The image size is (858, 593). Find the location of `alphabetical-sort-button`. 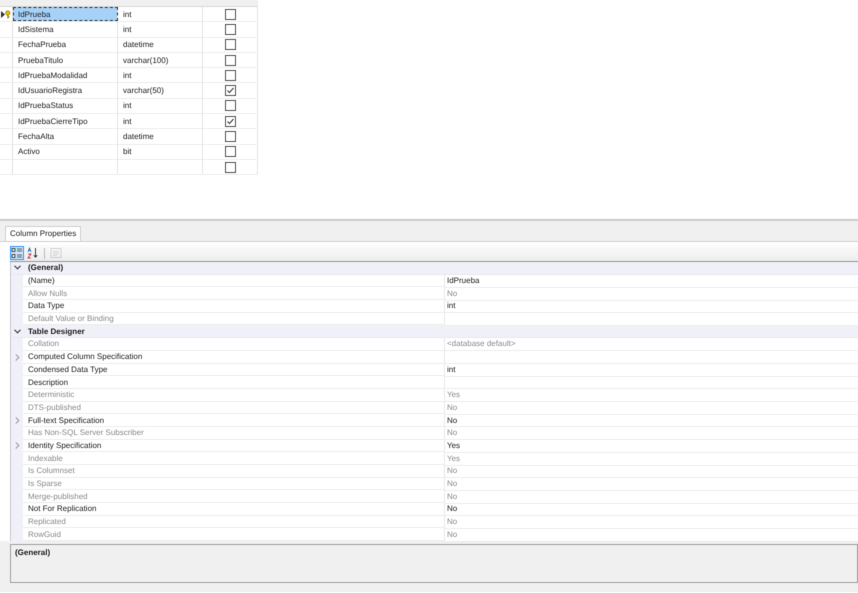

alphabetical-sort-button is located at coordinates (33, 253).